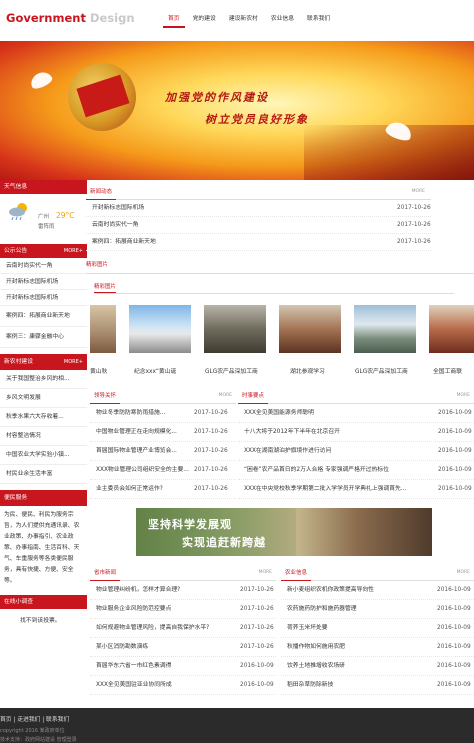 This screenshot has height=743, width=474. I want to click on province-more-link: MORE, so click(265, 572).